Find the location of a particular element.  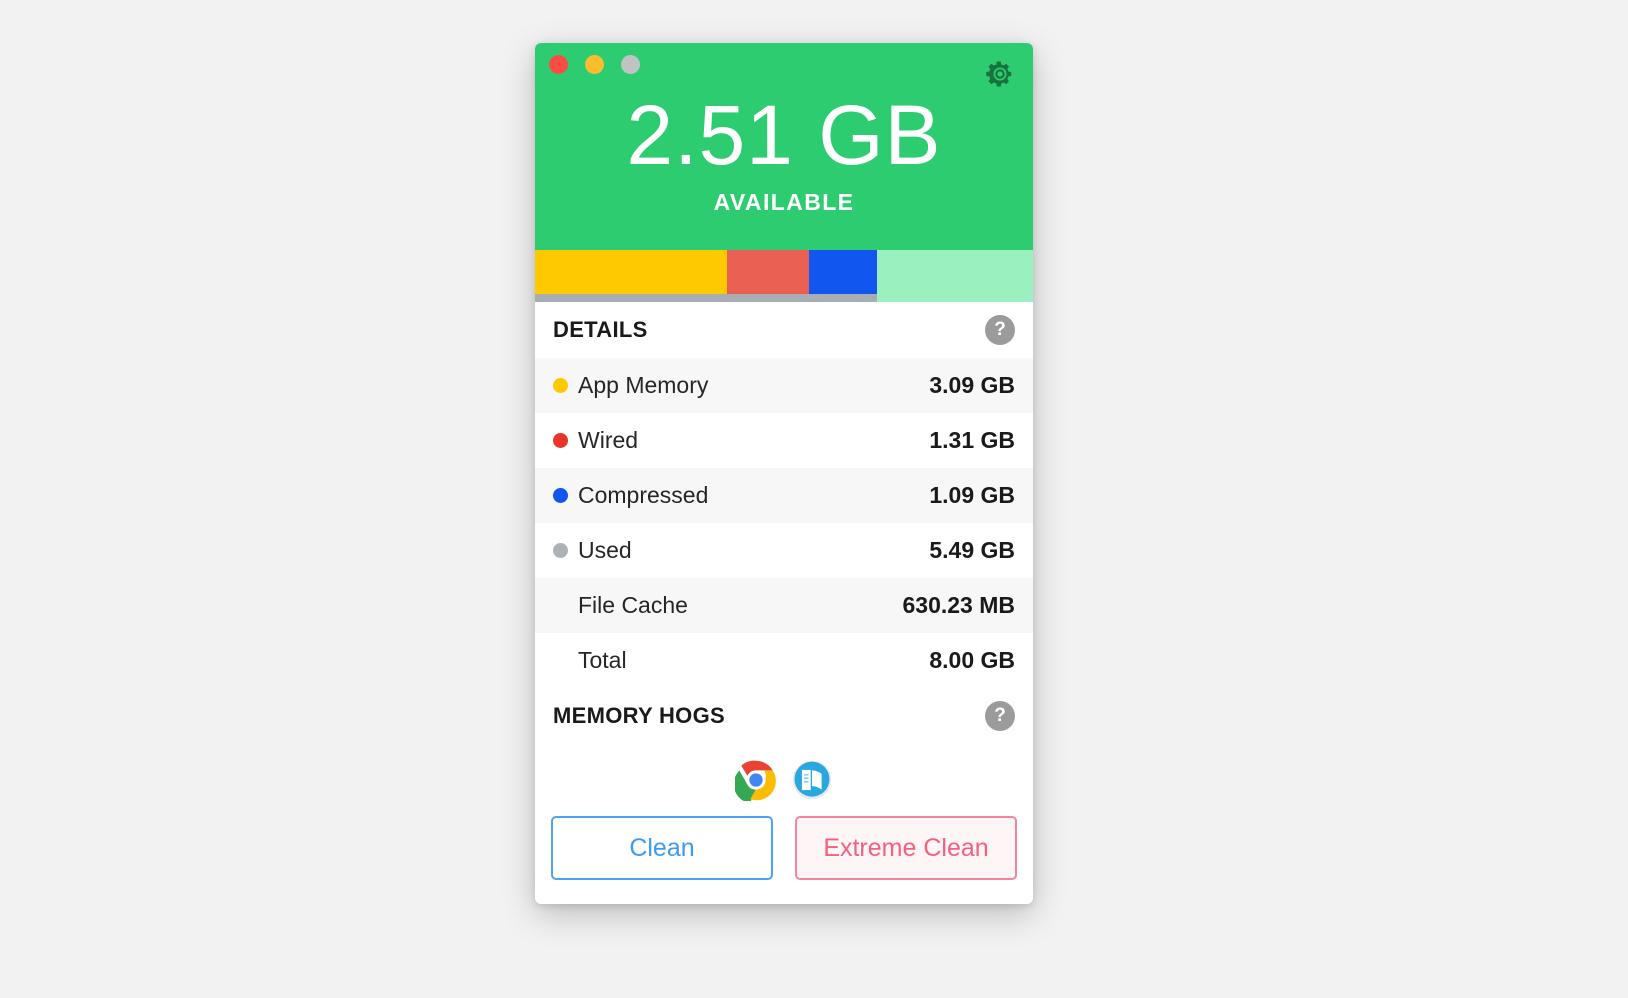

memory-hogs-title: MEMORY HOGS is located at coordinates (639, 715).